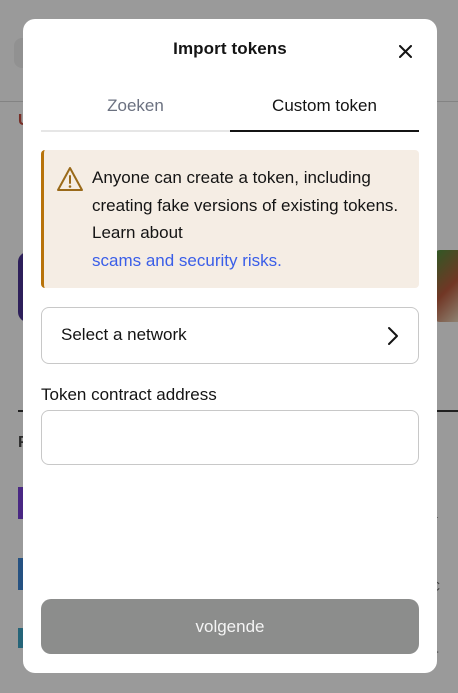 This screenshot has width=458, height=693. What do you see at coordinates (230, 437) in the screenshot?
I see `token-address-input` at bounding box center [230, 437].